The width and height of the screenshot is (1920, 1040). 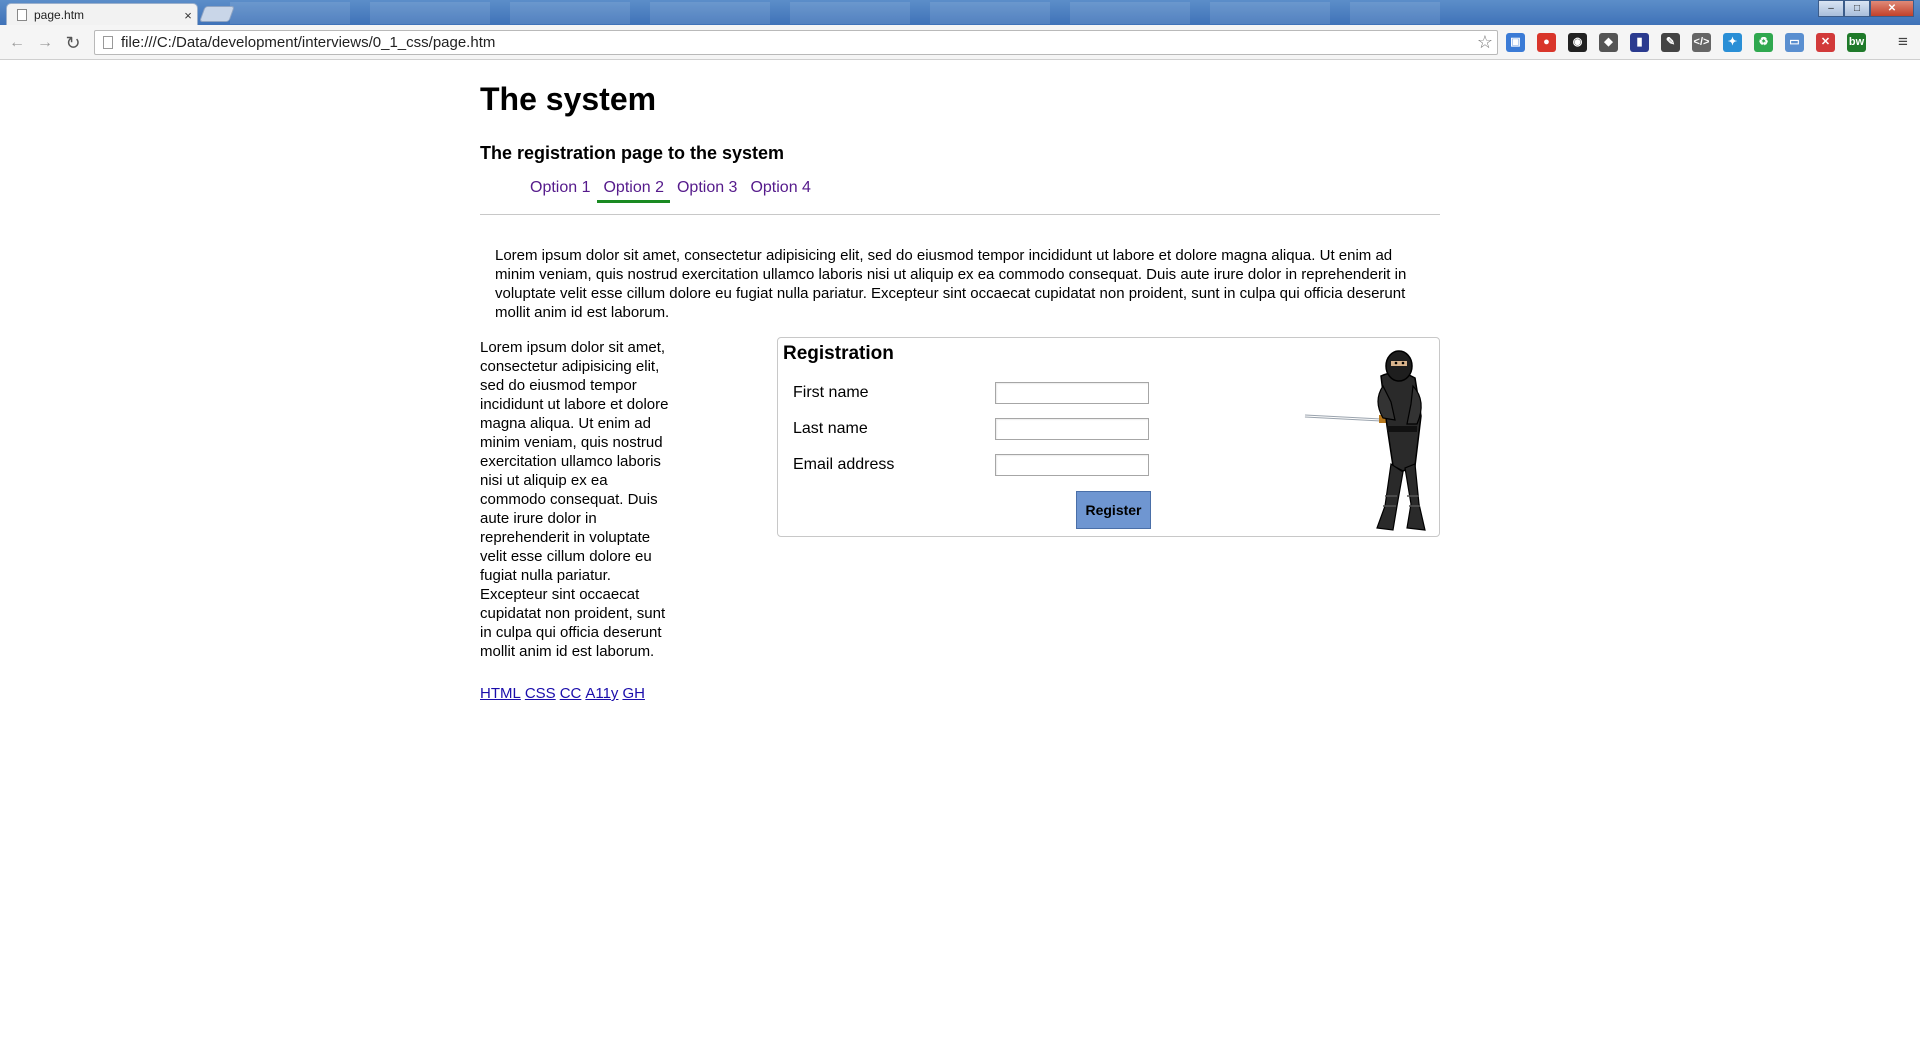 What do you see at coordinates (1515, 42) in the screenshot?
I see `screen-capture-icon: ▣` at bounding box center [1515, 42].